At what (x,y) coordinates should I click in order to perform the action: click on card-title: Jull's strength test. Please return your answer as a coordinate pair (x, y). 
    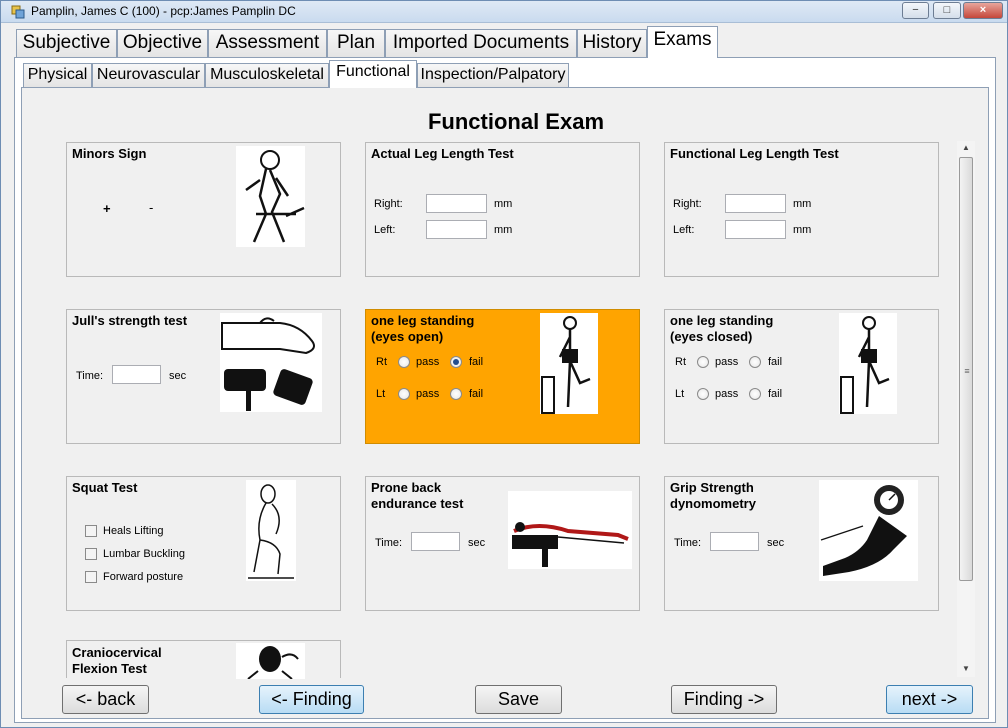
    Looking at the image, I should click on (130, 320).